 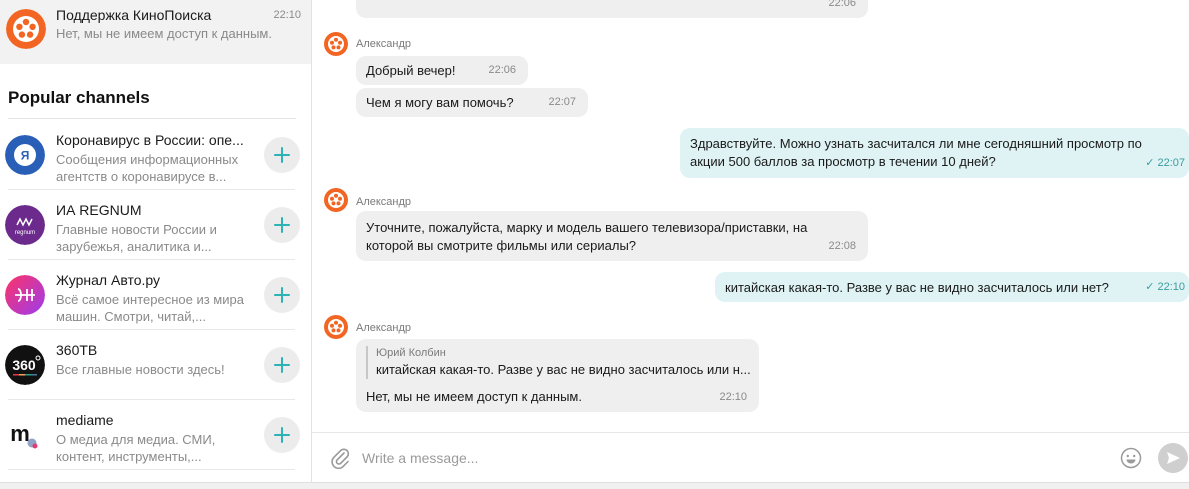 What do you see at coordinates (594, 485) in the screenshot?
I see `window-bottom-edge` at bounding box center [594, 485].